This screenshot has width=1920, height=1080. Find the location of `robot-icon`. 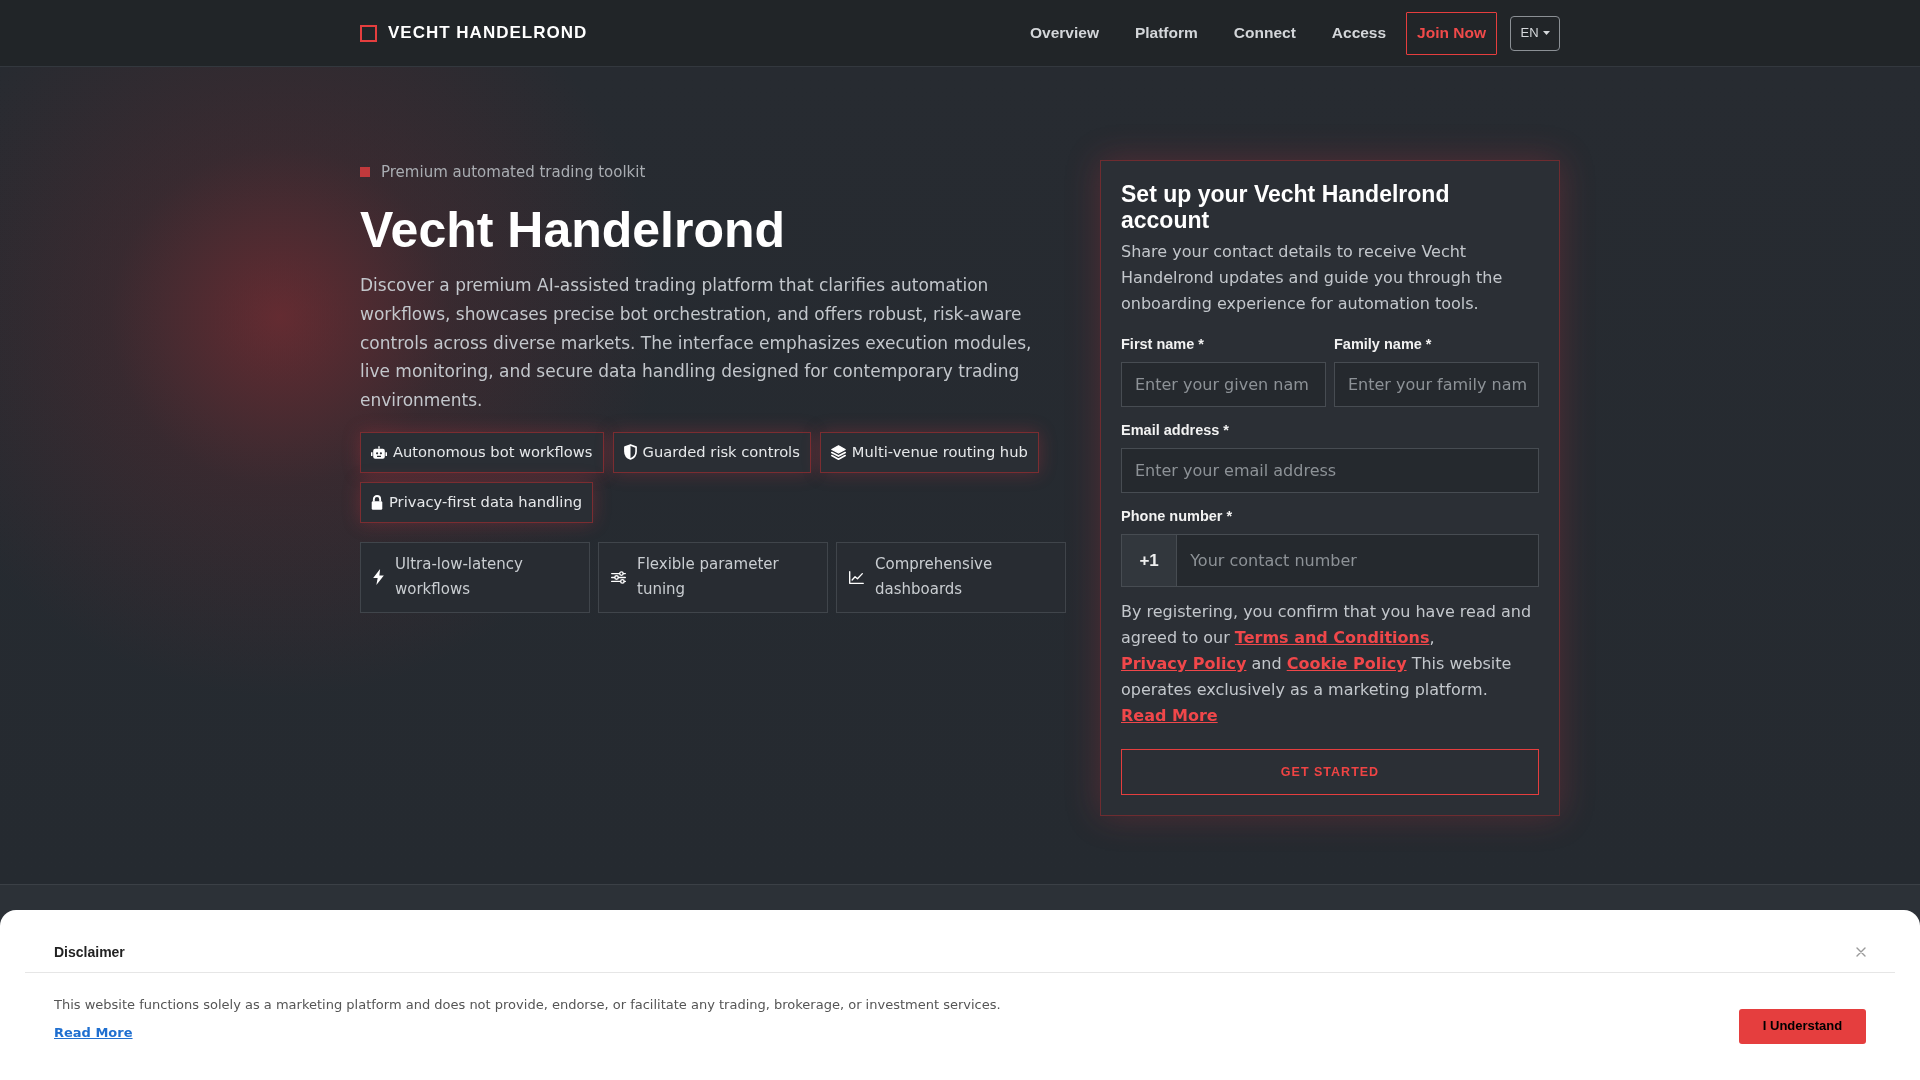

robot-icon is located at coordinates (379, 452).